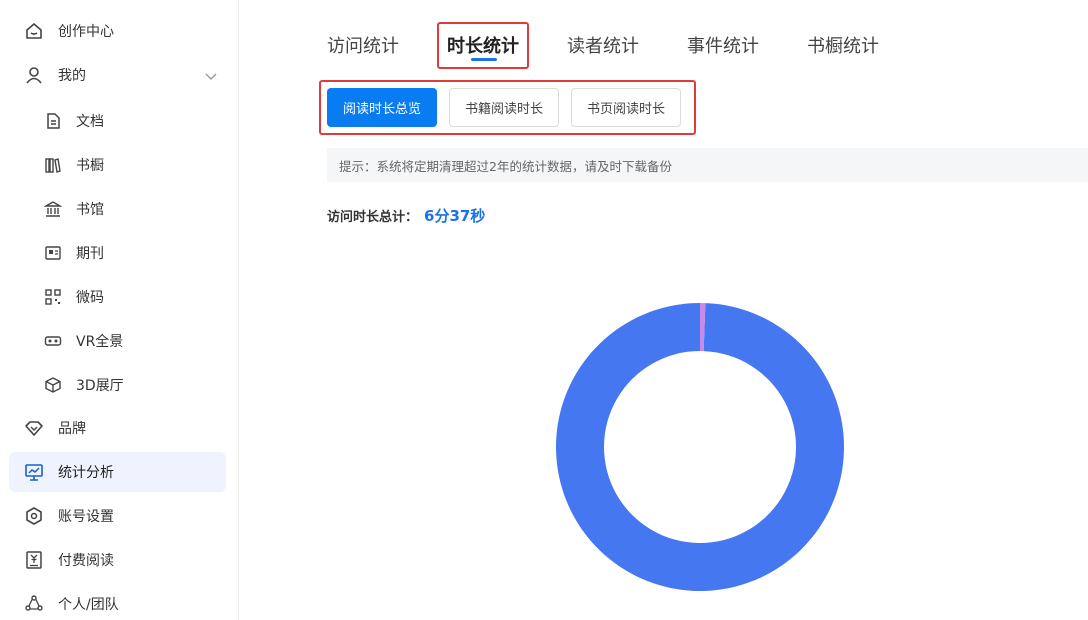 The height and width of the screenshot is (620, 1088). I want to click on sidebar-item-label: 期刊, so click(90, 254).